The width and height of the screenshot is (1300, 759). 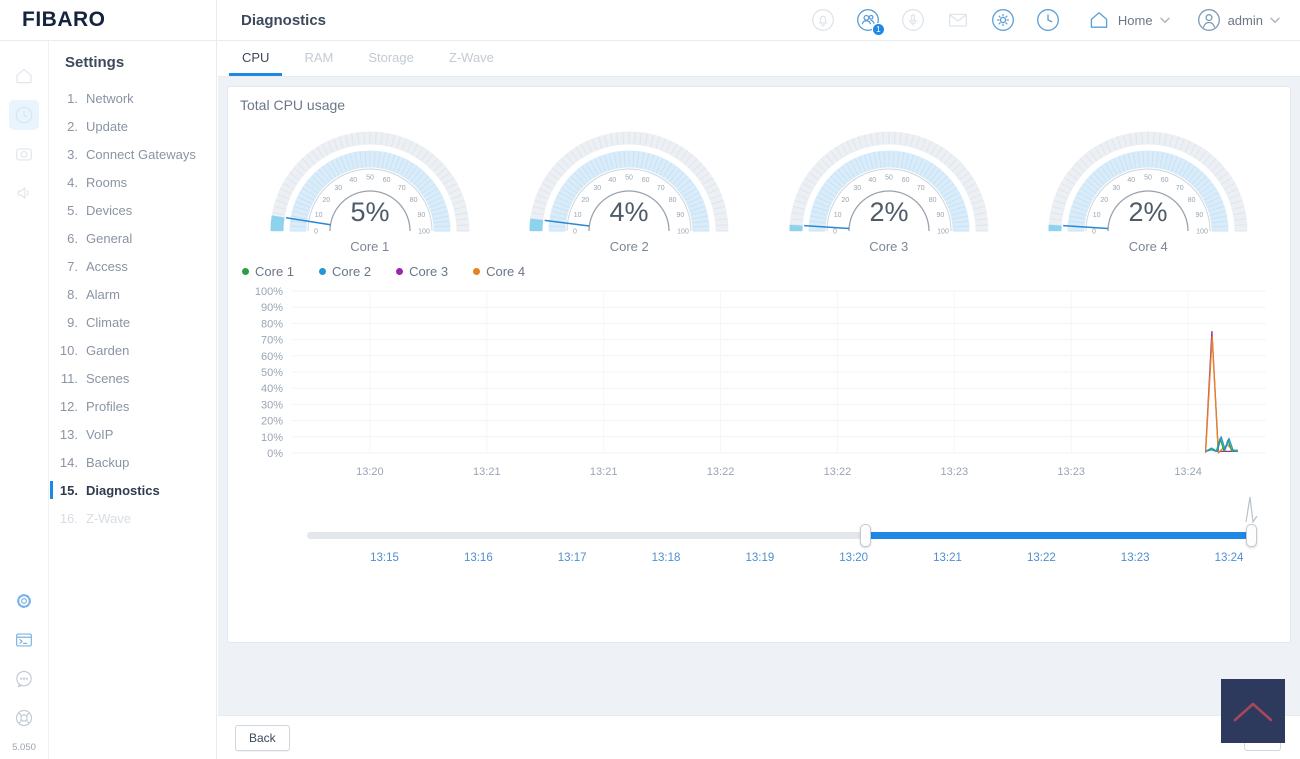 What do you see at coordinates (72, 182) in the screenshot?
I see `sidebar-item-number: 4.` at bounding box center [72, 182].